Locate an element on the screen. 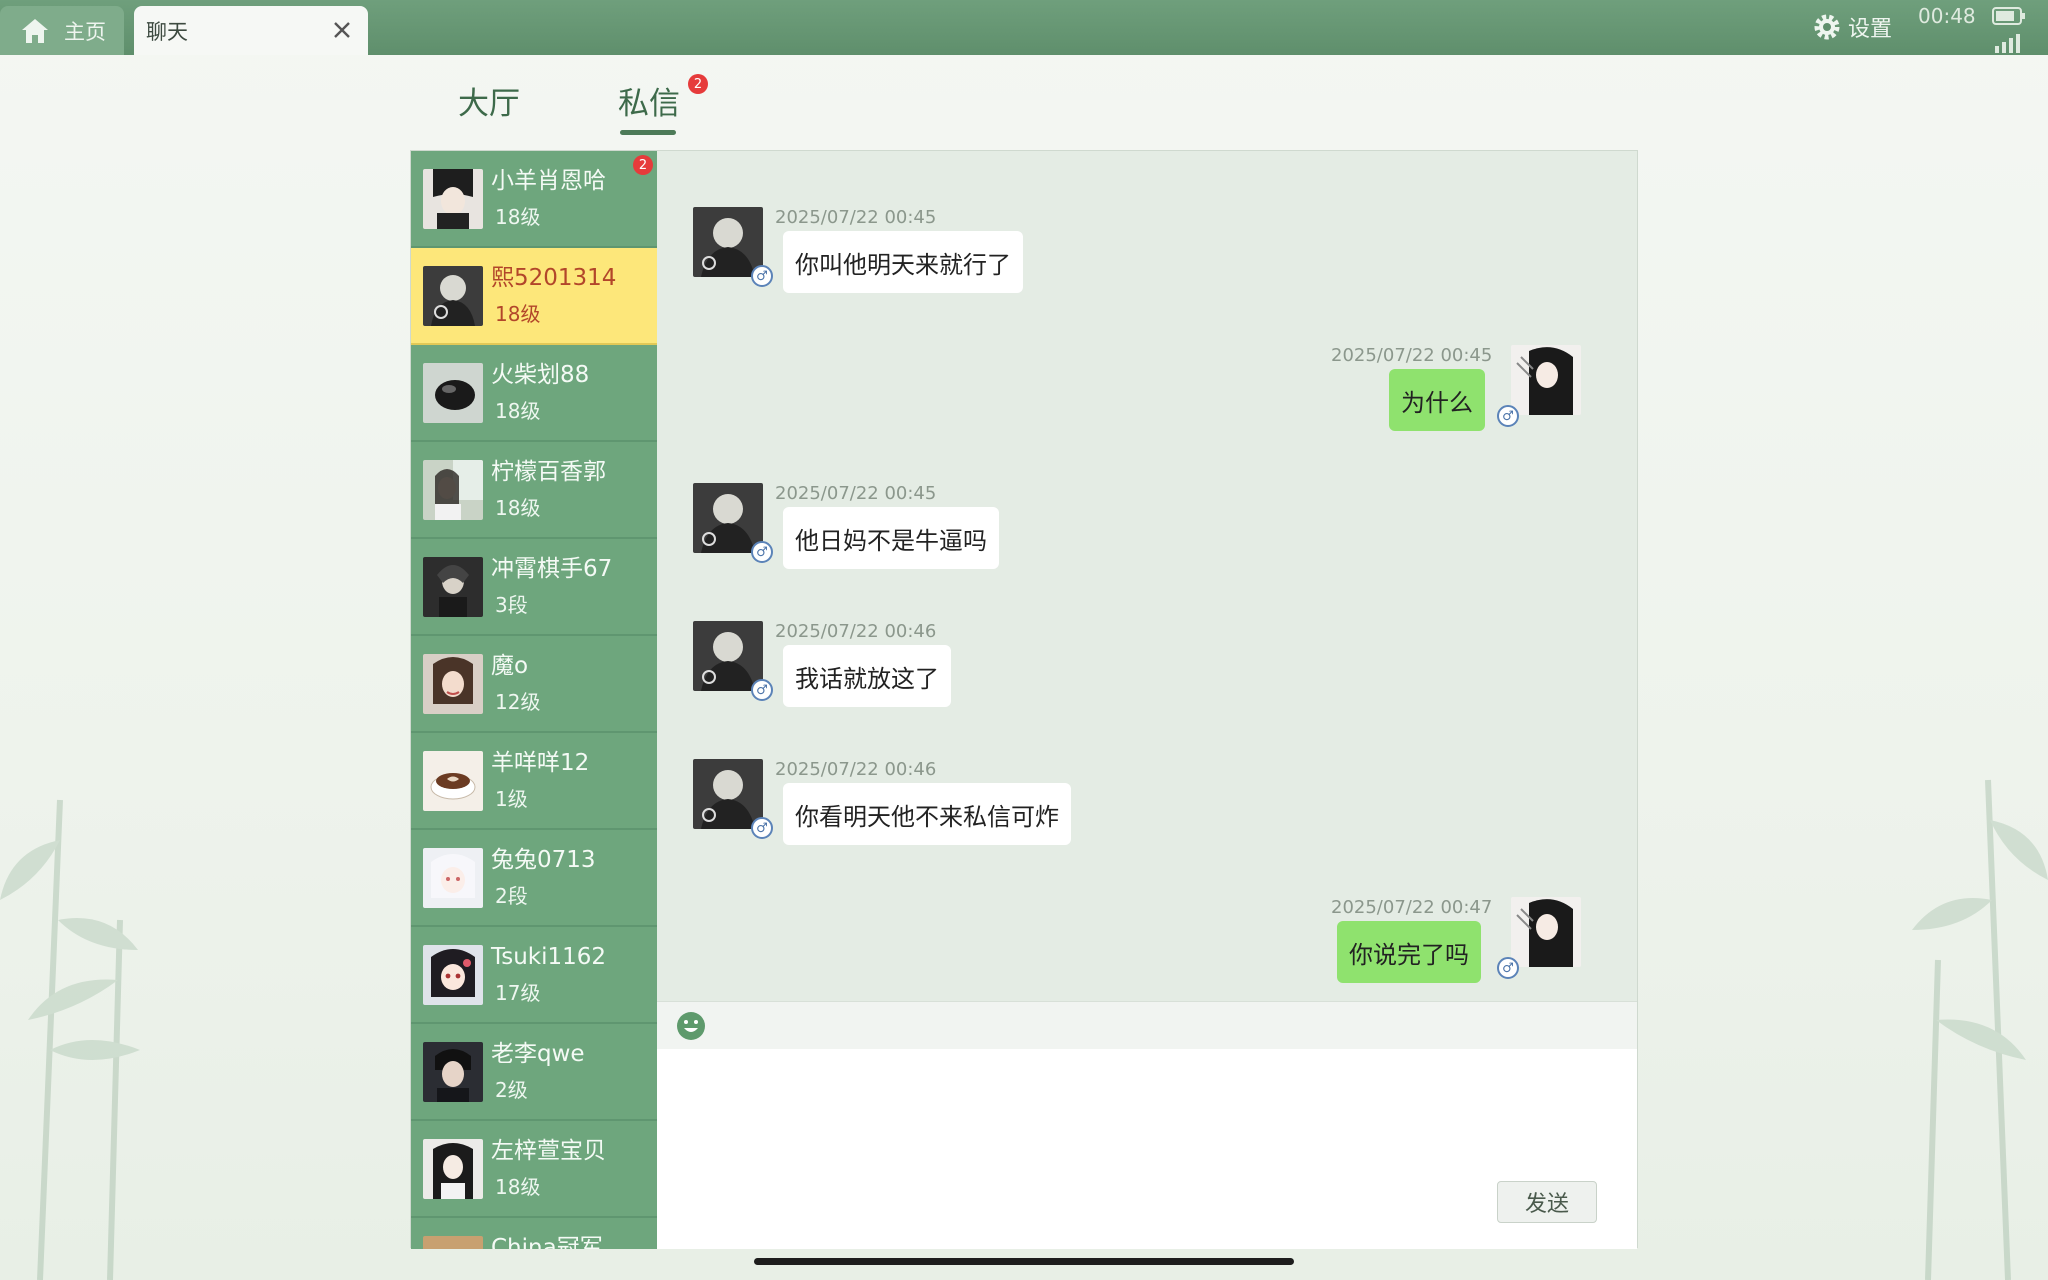 The image size is (2048, 1280). top-bar: 主页 聊天 设置 00:48 is located at coordinates (1024, 27).